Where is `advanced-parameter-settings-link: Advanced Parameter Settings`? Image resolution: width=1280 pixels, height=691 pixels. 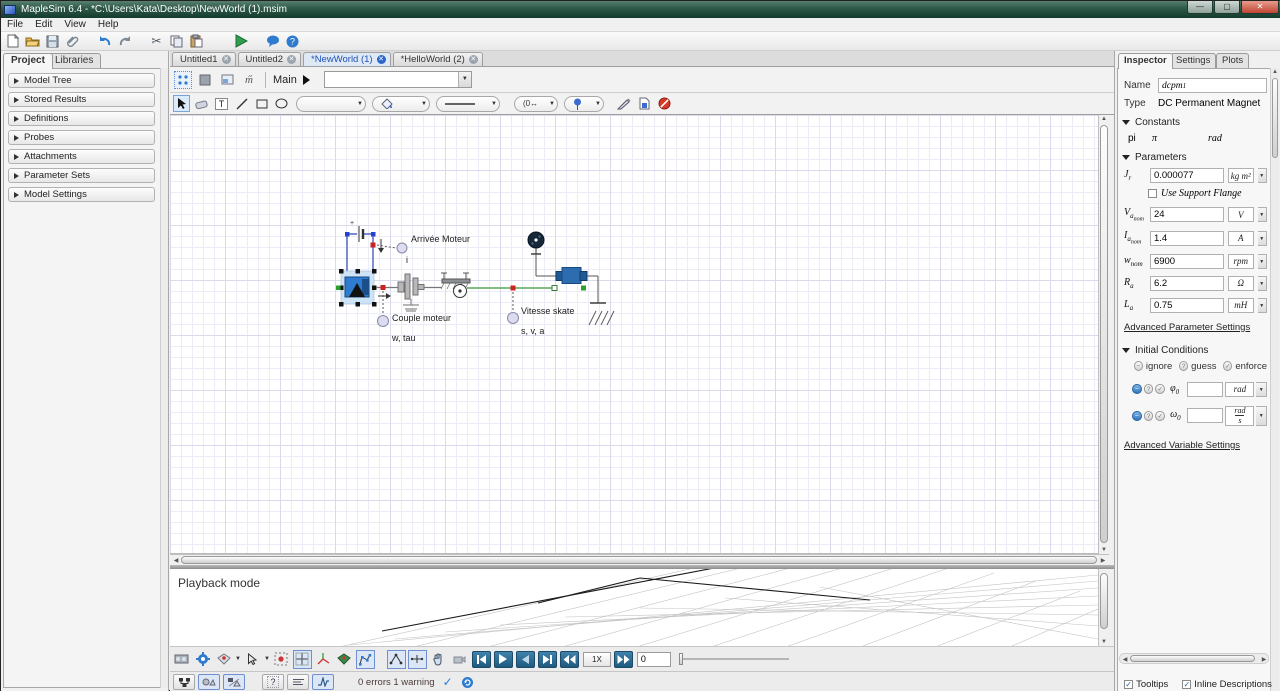 advanced-parameter-settings-link: Advanced Parameter Settings is located at coordinates (1195, 327).